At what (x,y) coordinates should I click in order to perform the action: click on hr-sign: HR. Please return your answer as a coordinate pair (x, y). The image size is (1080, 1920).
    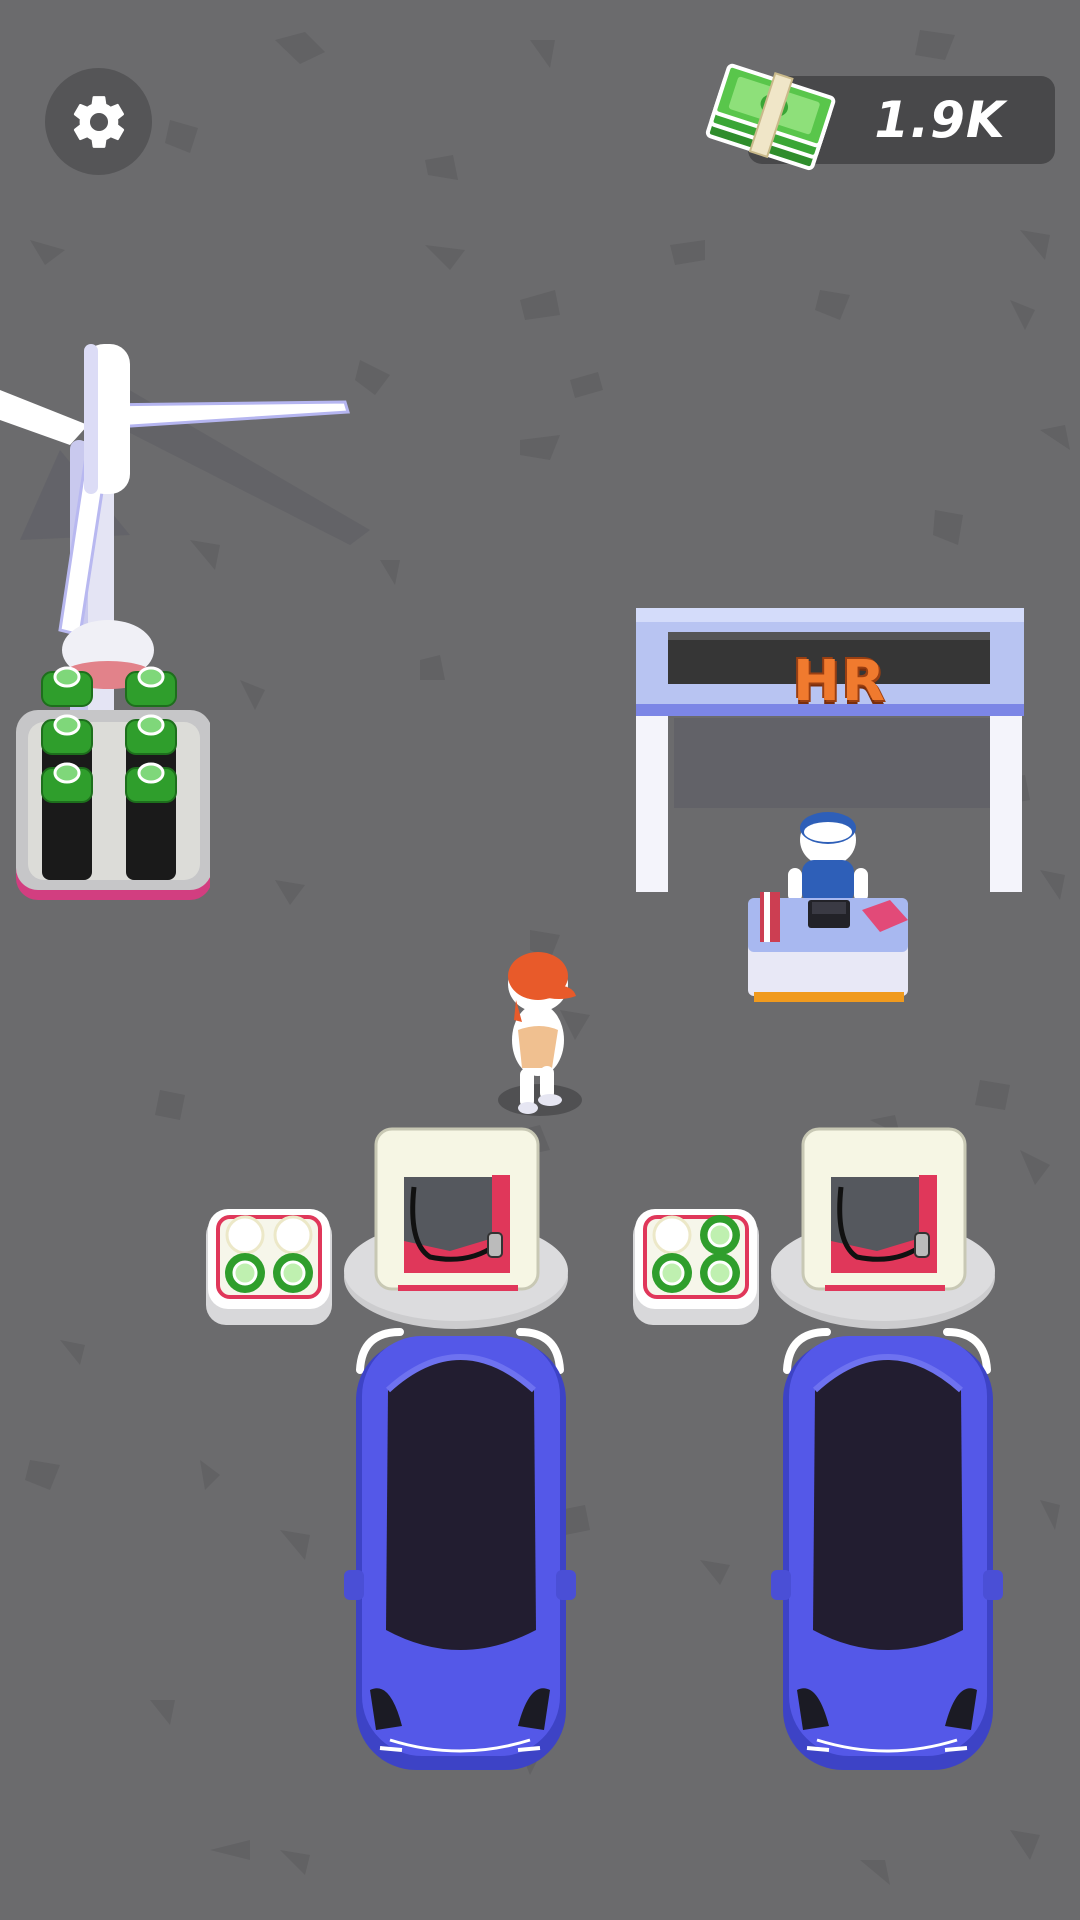
    Looking at the image, I should click on (840, 681).